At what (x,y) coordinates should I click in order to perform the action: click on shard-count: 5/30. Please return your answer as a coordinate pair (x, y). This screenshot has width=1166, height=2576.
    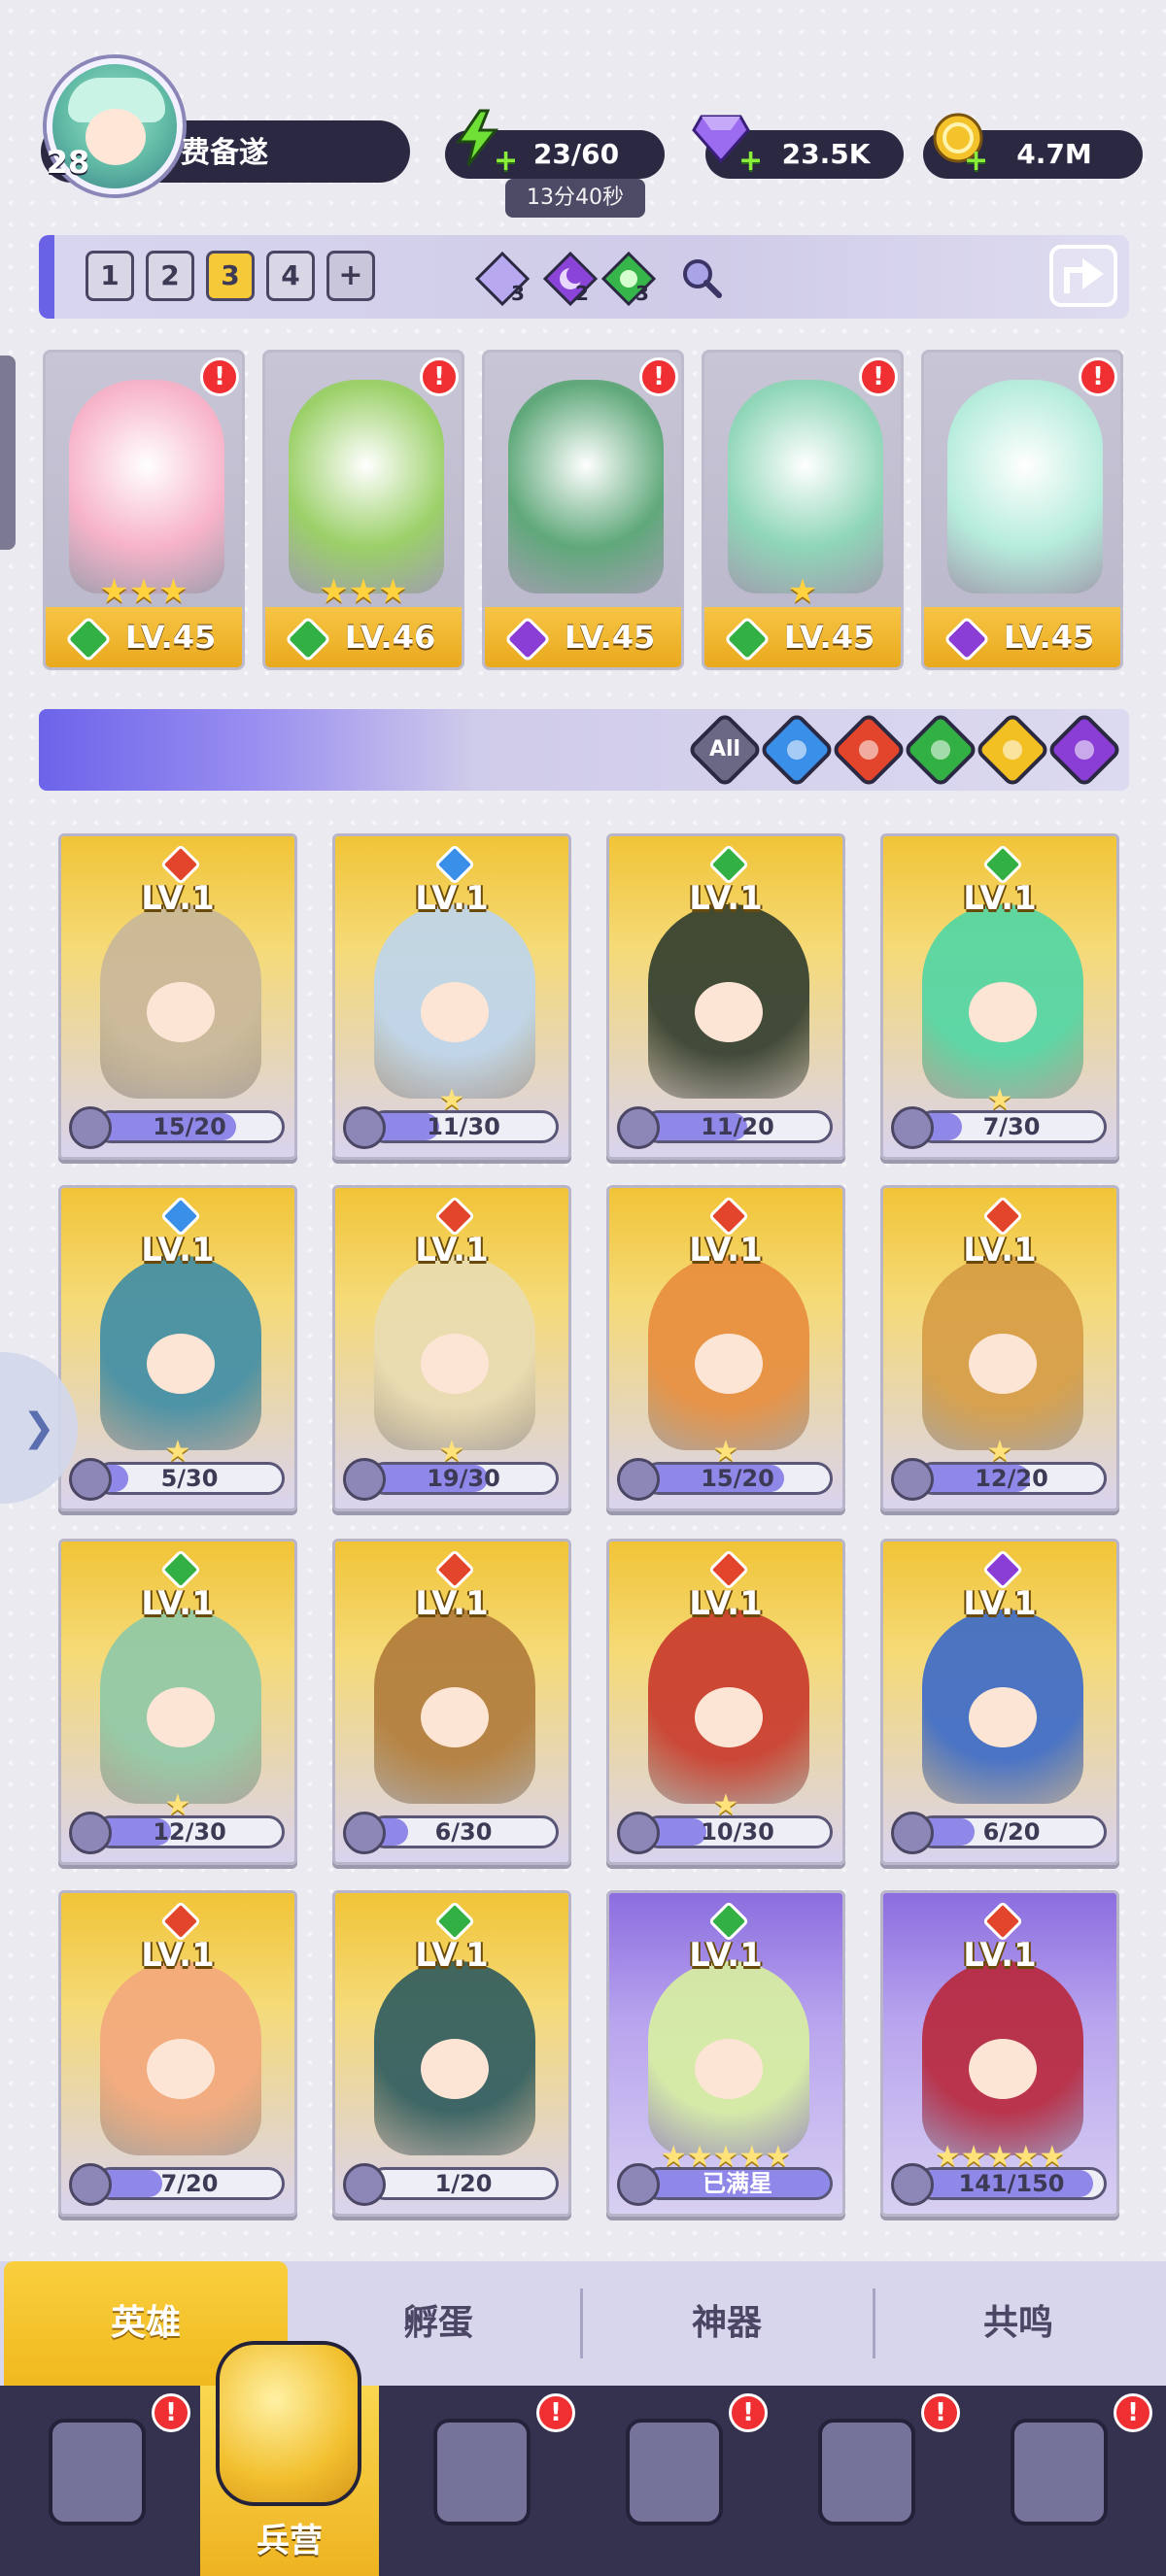
    Looking at the image, I should click on (189, 1478).